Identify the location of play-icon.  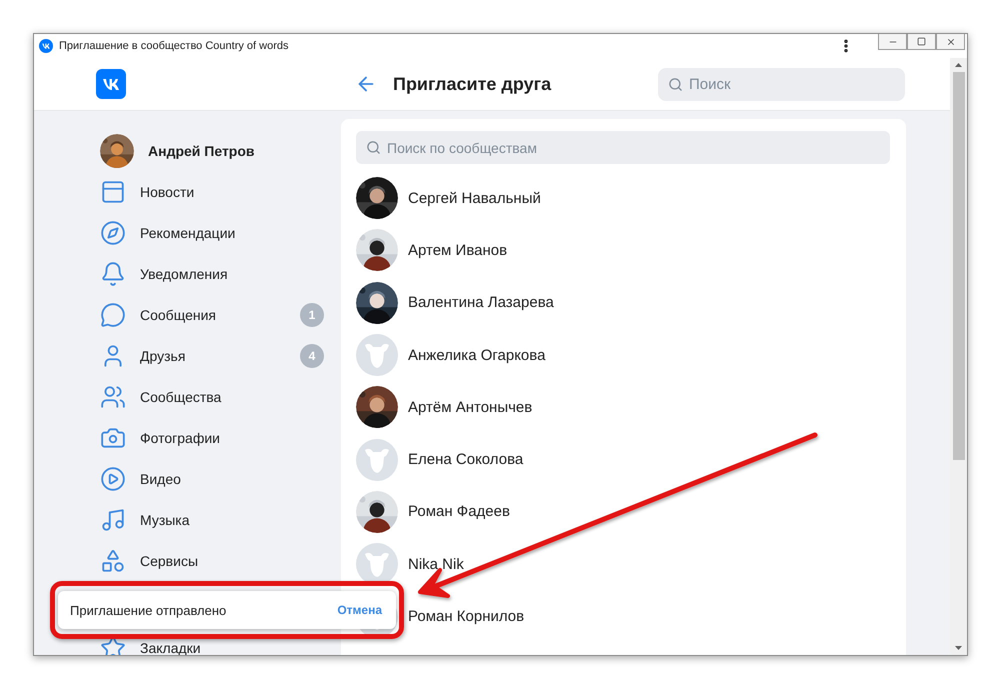
(113, 479).